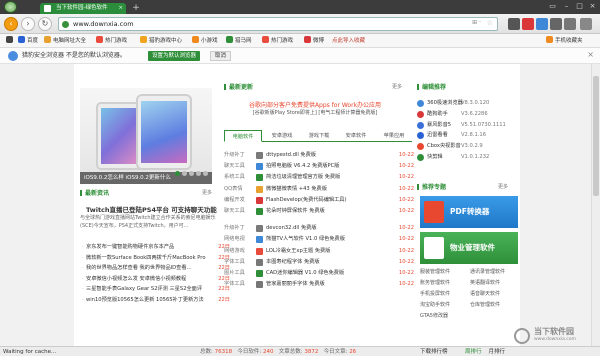 This screenshot has height=357, width=600. What do you see at coordinates (465, 135) in the screenshot?
I see `list-item: 迅雷看看 V2.8.1.16` at bounding box center [465, 135].